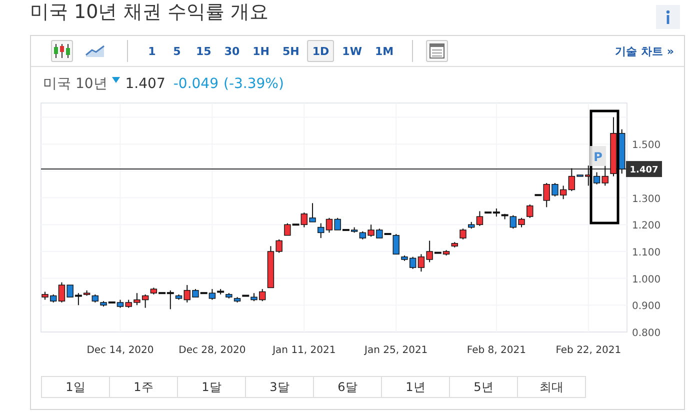  Describe the element at coordinates (646, 333) in the screenshot. I see `y-axis-label: 0.800` at that location.